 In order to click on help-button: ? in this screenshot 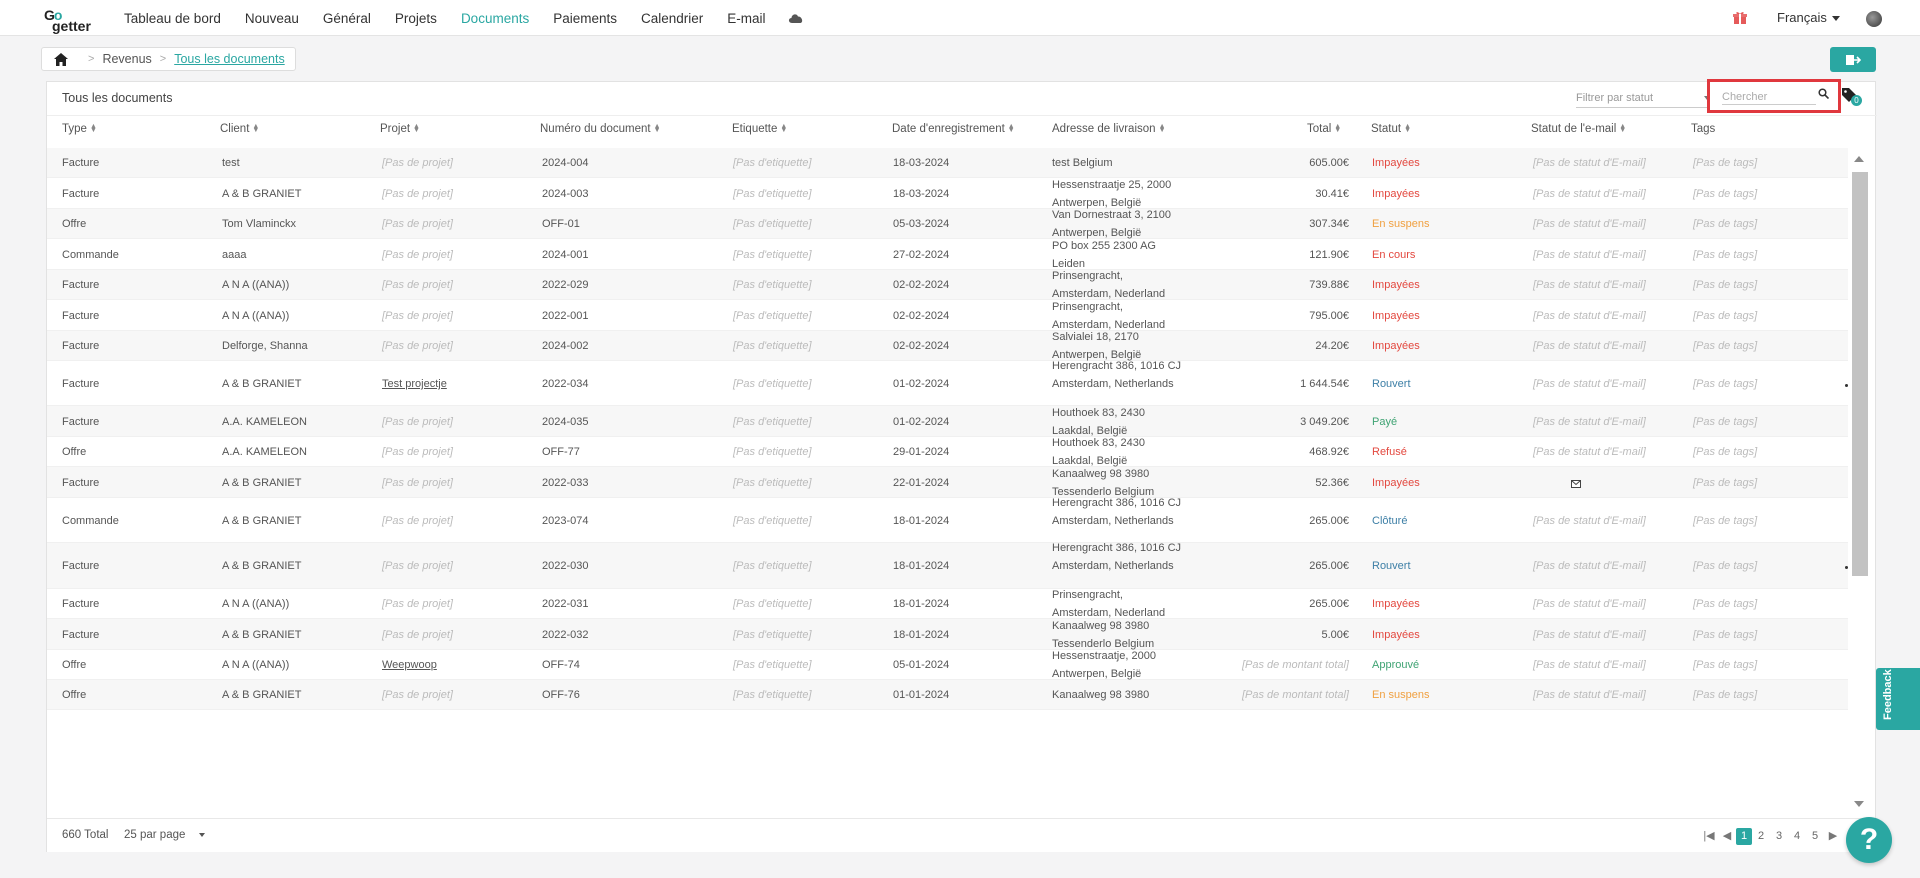, I will do `click(1869, 840)`.